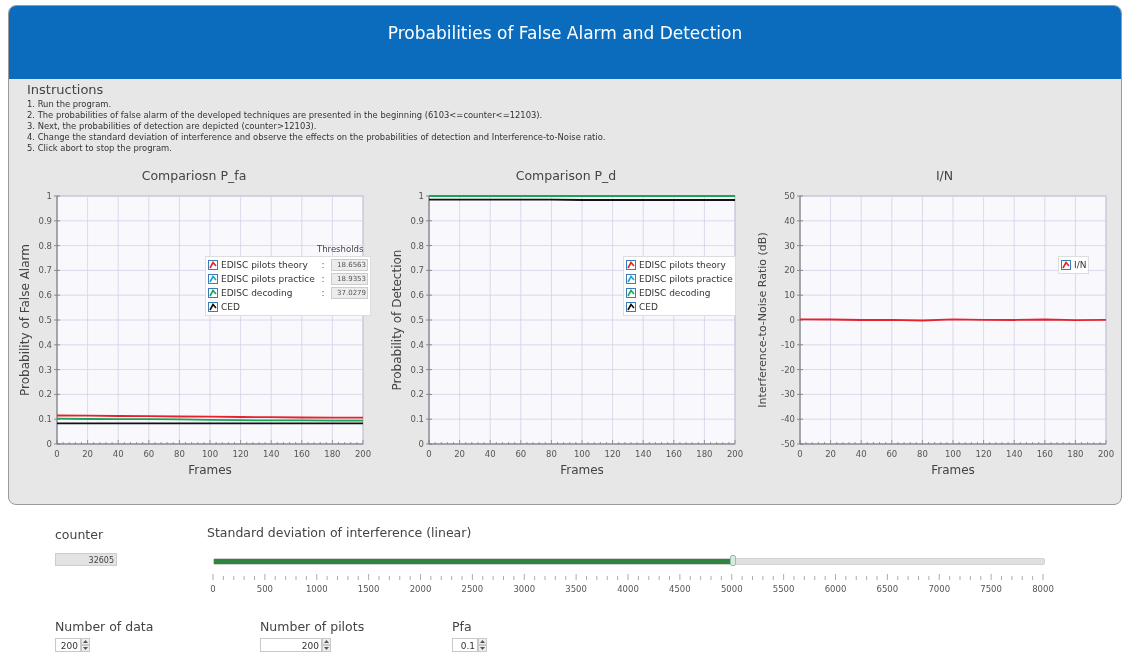 The height and width of the screenshot is (654, 1122). I want to click on y-tick-label: 10, so click(789, 295).